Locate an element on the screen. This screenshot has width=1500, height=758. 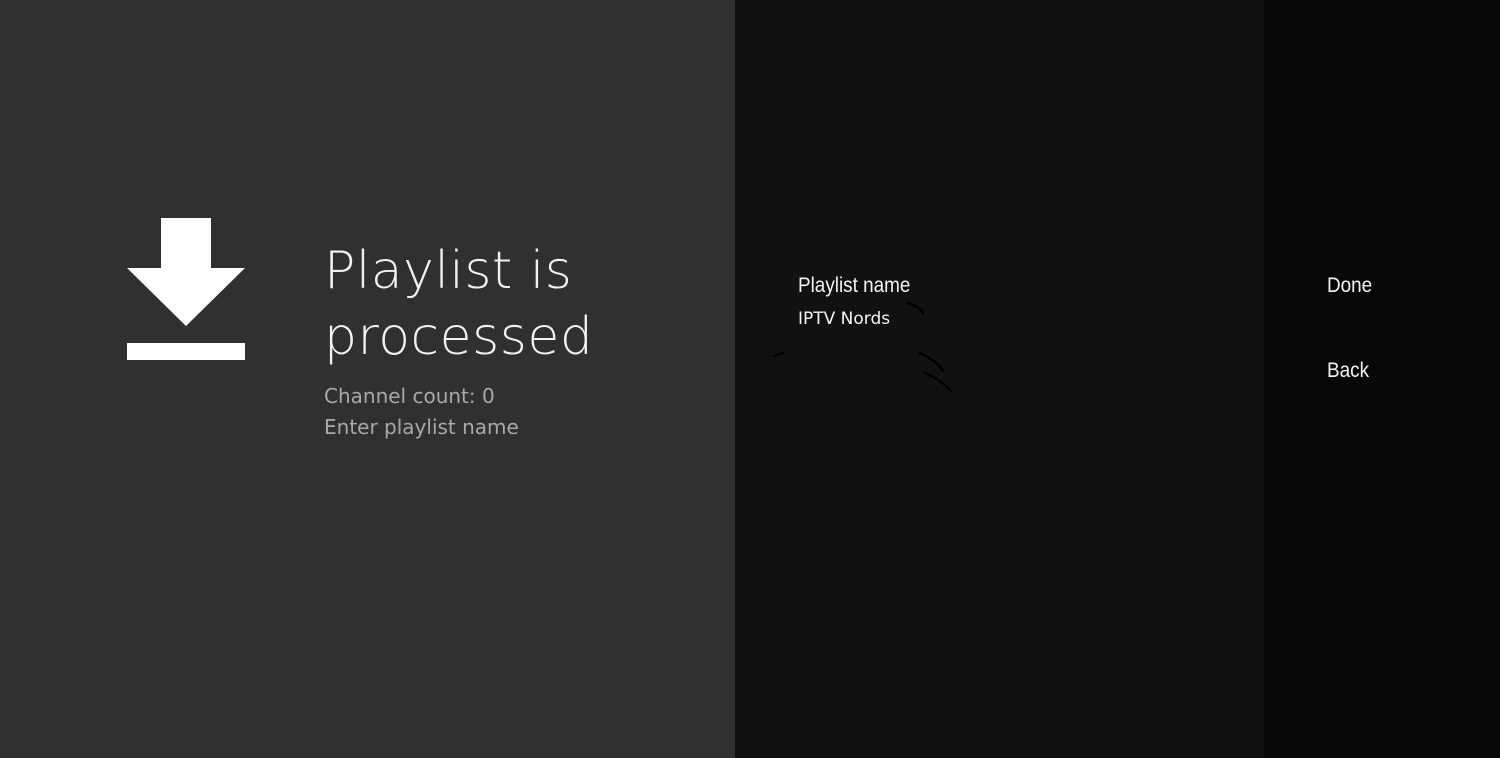
back-button: Back is located at coordinates (1348, 371).